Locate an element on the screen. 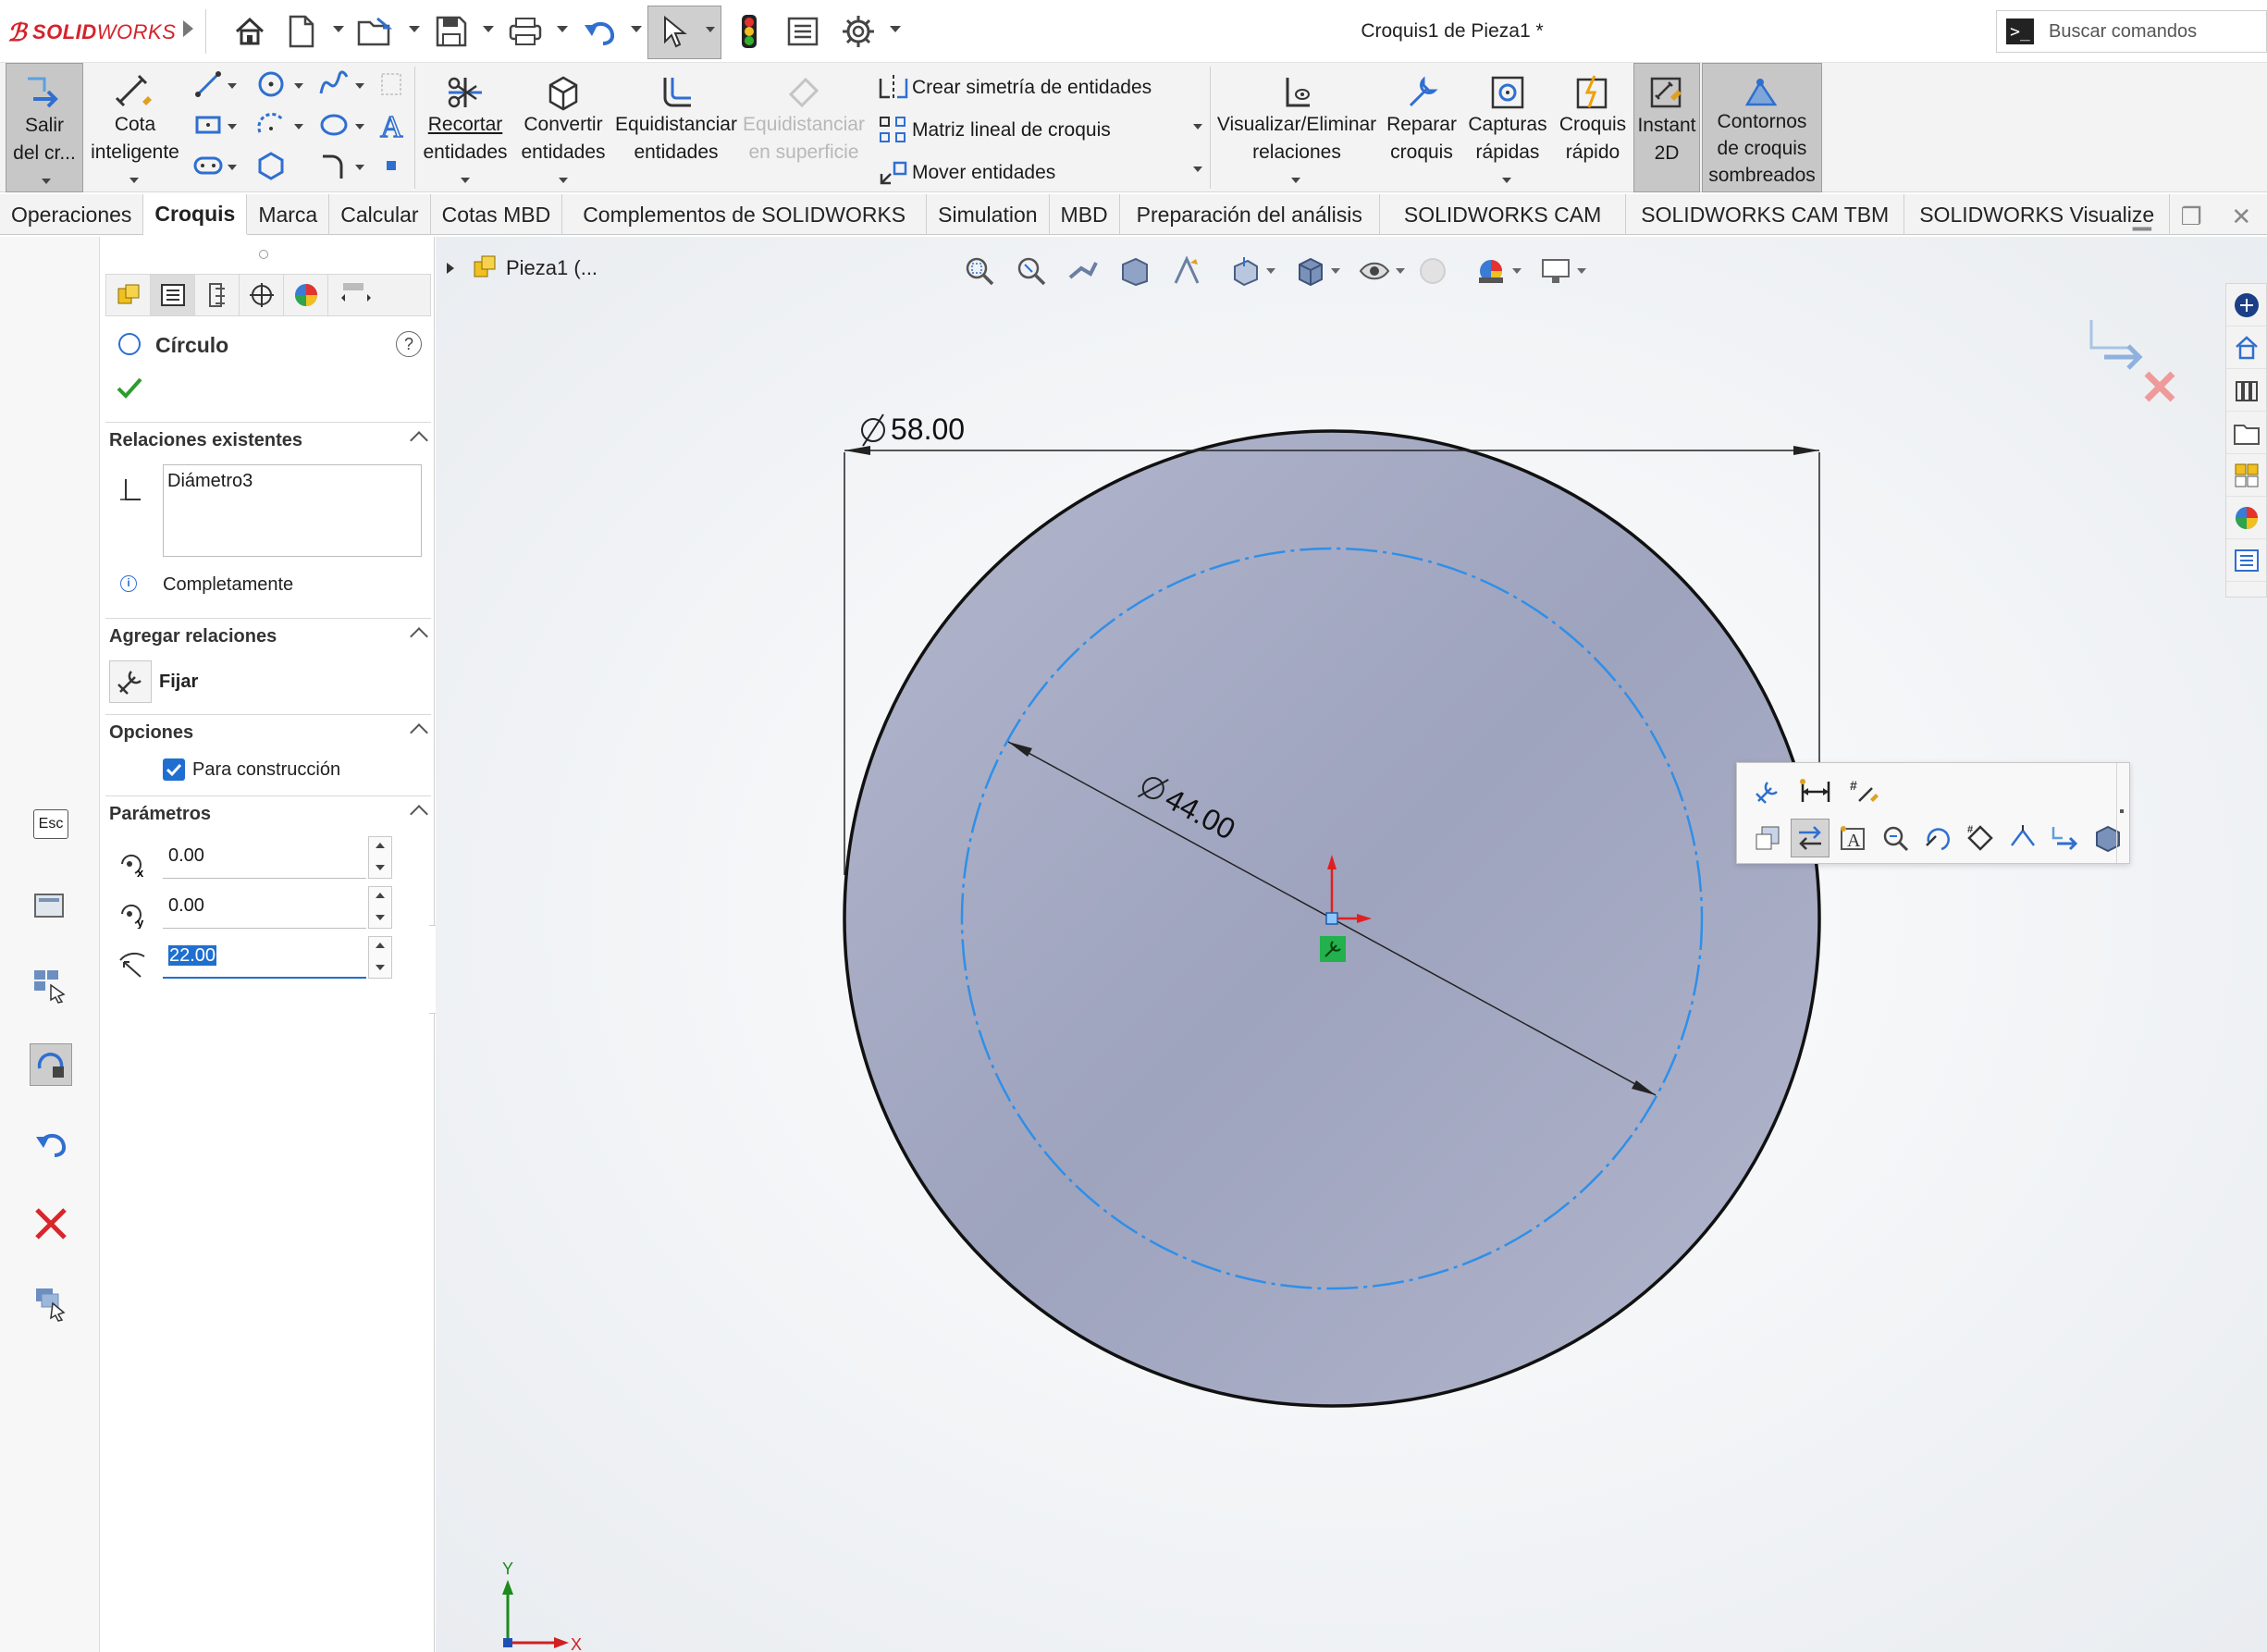  print-icon is located at coordinates (525, 31).